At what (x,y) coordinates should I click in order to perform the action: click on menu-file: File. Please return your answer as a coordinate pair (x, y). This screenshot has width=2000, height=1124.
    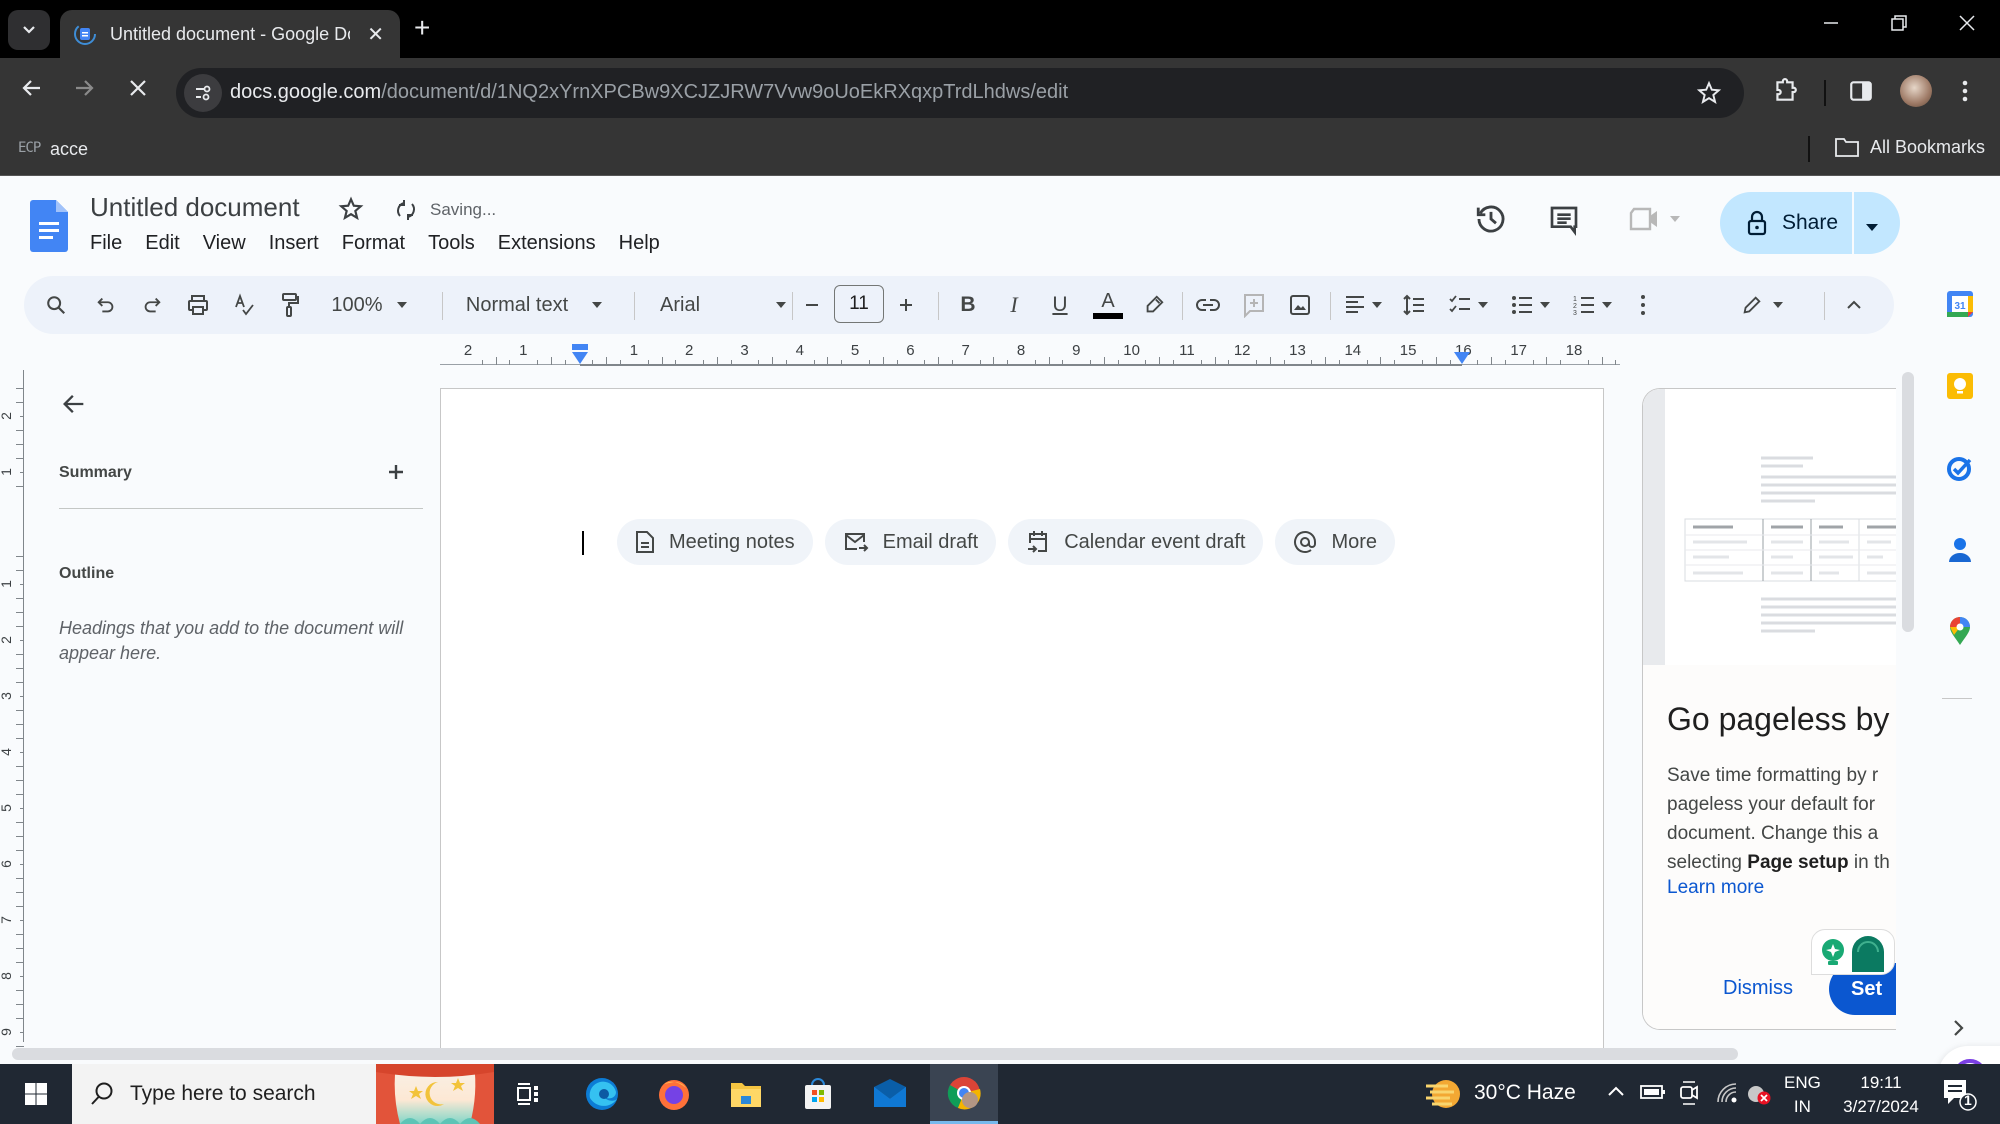
    Looking at the image, I should click on (106, 243).